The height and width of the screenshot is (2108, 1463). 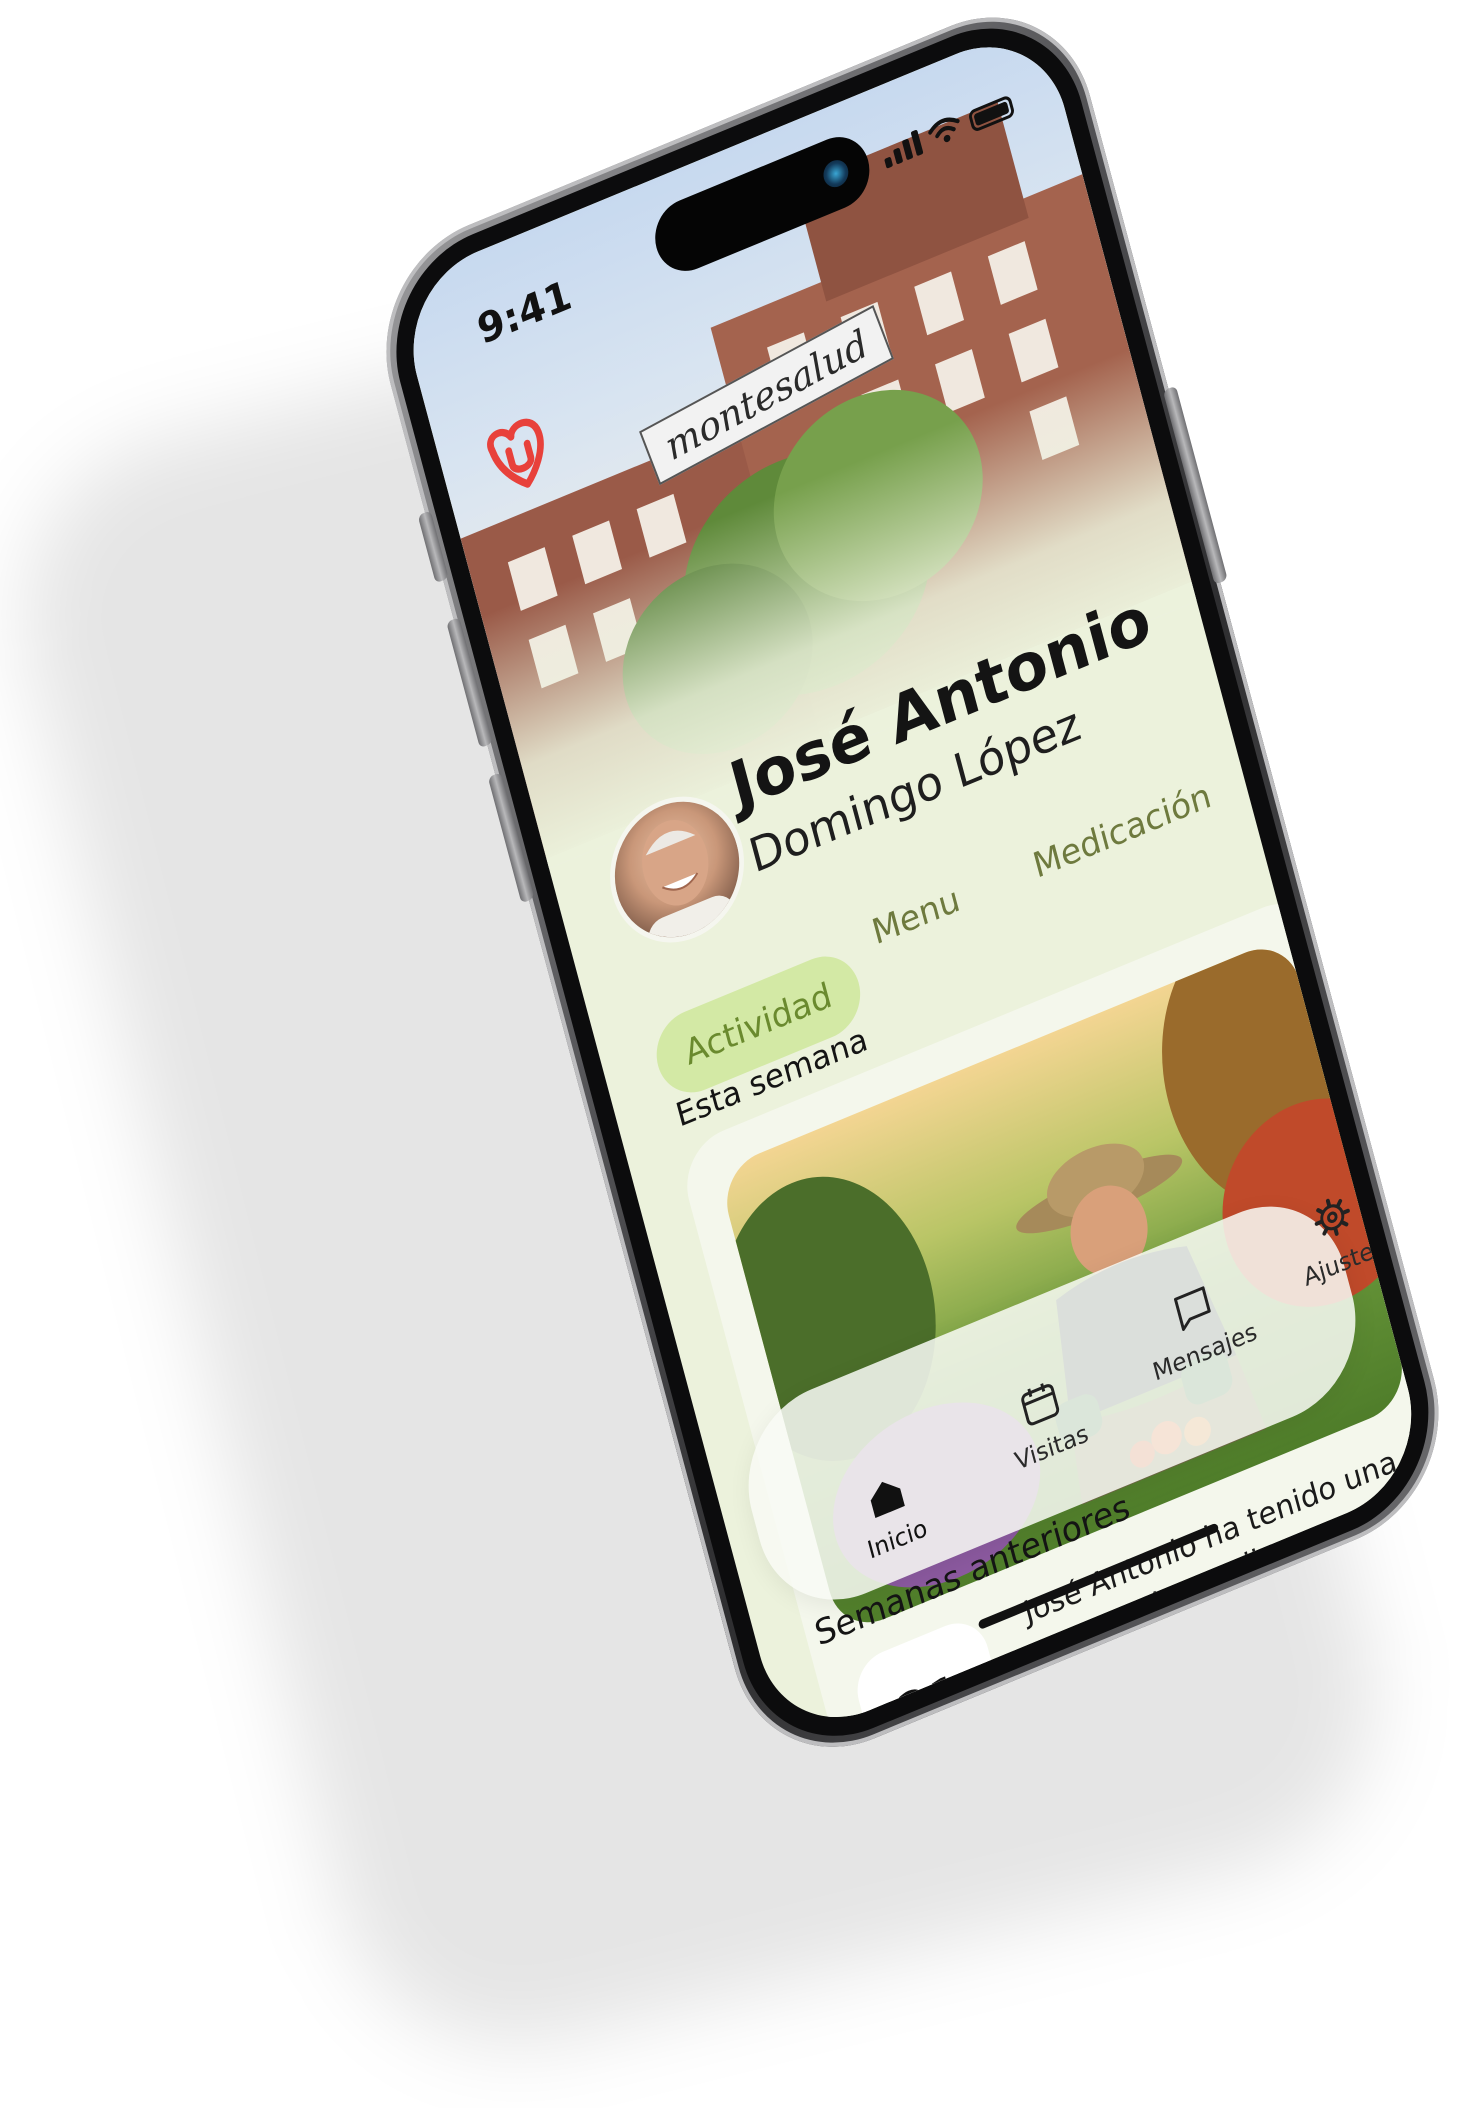 What do you see at coordinates (1192, 1308) in the screenshot?
I see `message-icon` at bounding box center [1192, 1308].